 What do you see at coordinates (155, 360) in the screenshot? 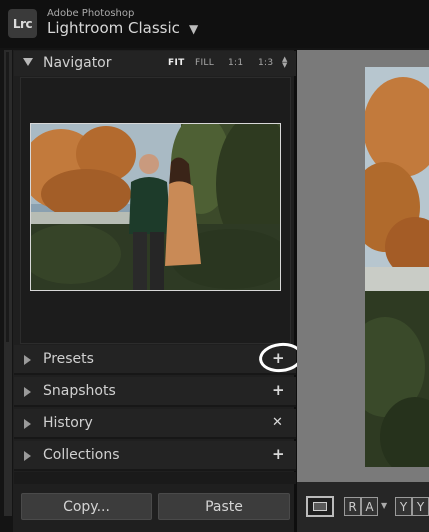
I see `presets-section-header: Presets +` at bounding box center [155, 360].